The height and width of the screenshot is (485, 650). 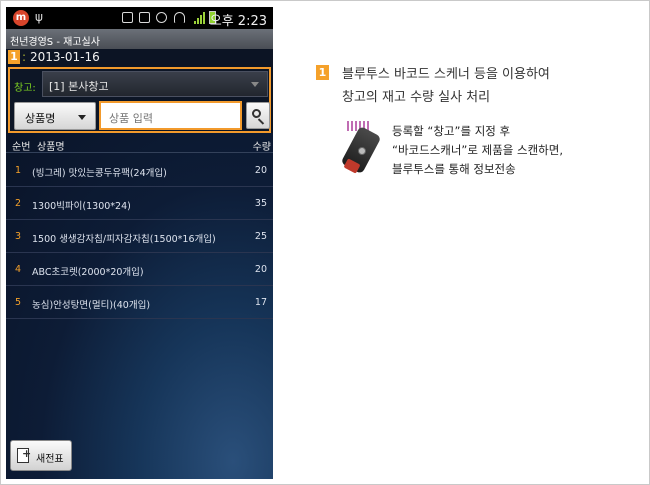 I want to click on column-header-name: 상품명, so click(x=51, y=147).